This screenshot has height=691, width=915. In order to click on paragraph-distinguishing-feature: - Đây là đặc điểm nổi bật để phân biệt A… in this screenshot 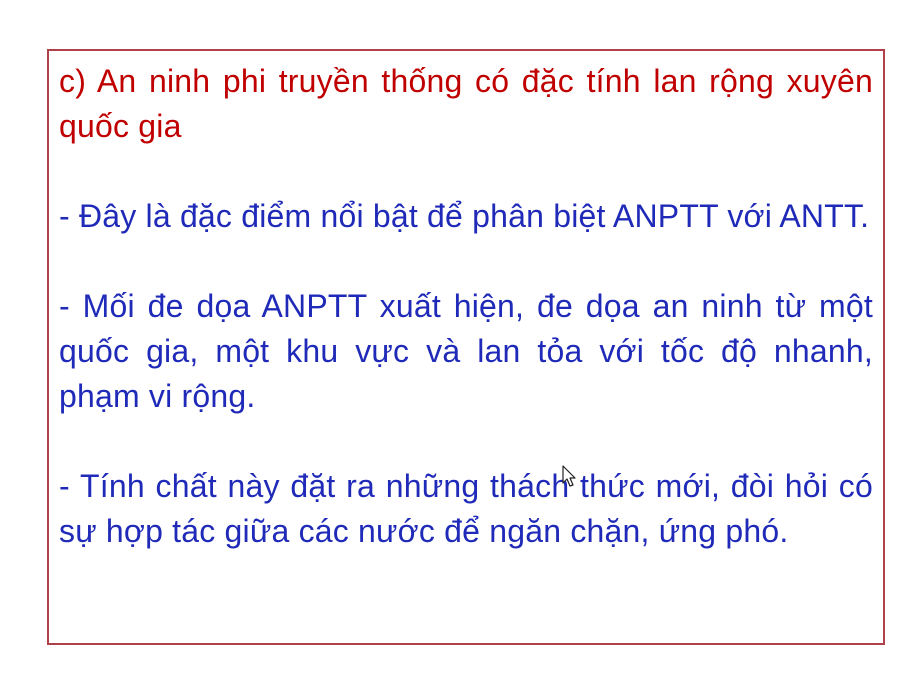, I will do `click(464, 216)`.